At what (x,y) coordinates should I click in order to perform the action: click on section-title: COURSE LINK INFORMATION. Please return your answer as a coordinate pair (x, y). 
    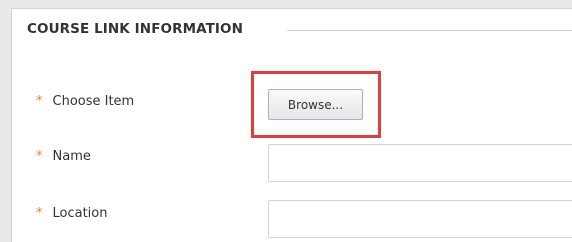
    Looking at the image, I should click on (135, 29).